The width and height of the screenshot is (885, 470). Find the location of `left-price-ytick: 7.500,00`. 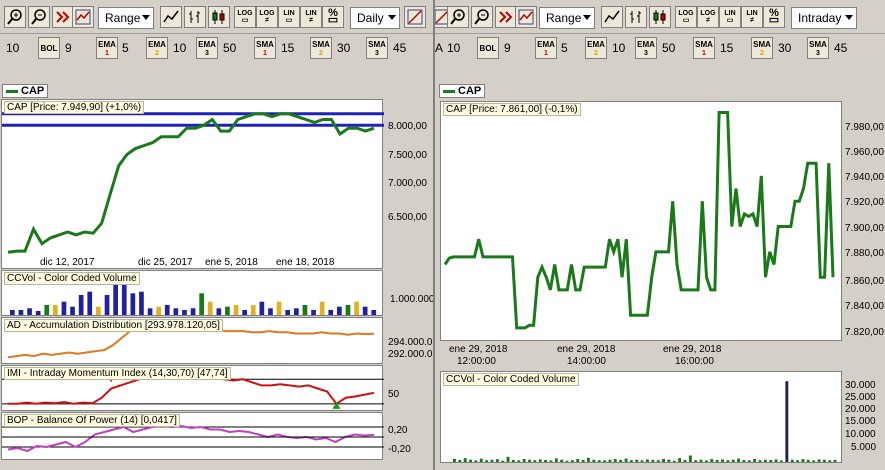

left-price-ytick: 7.500,00 is located at coordinates (407, 155).